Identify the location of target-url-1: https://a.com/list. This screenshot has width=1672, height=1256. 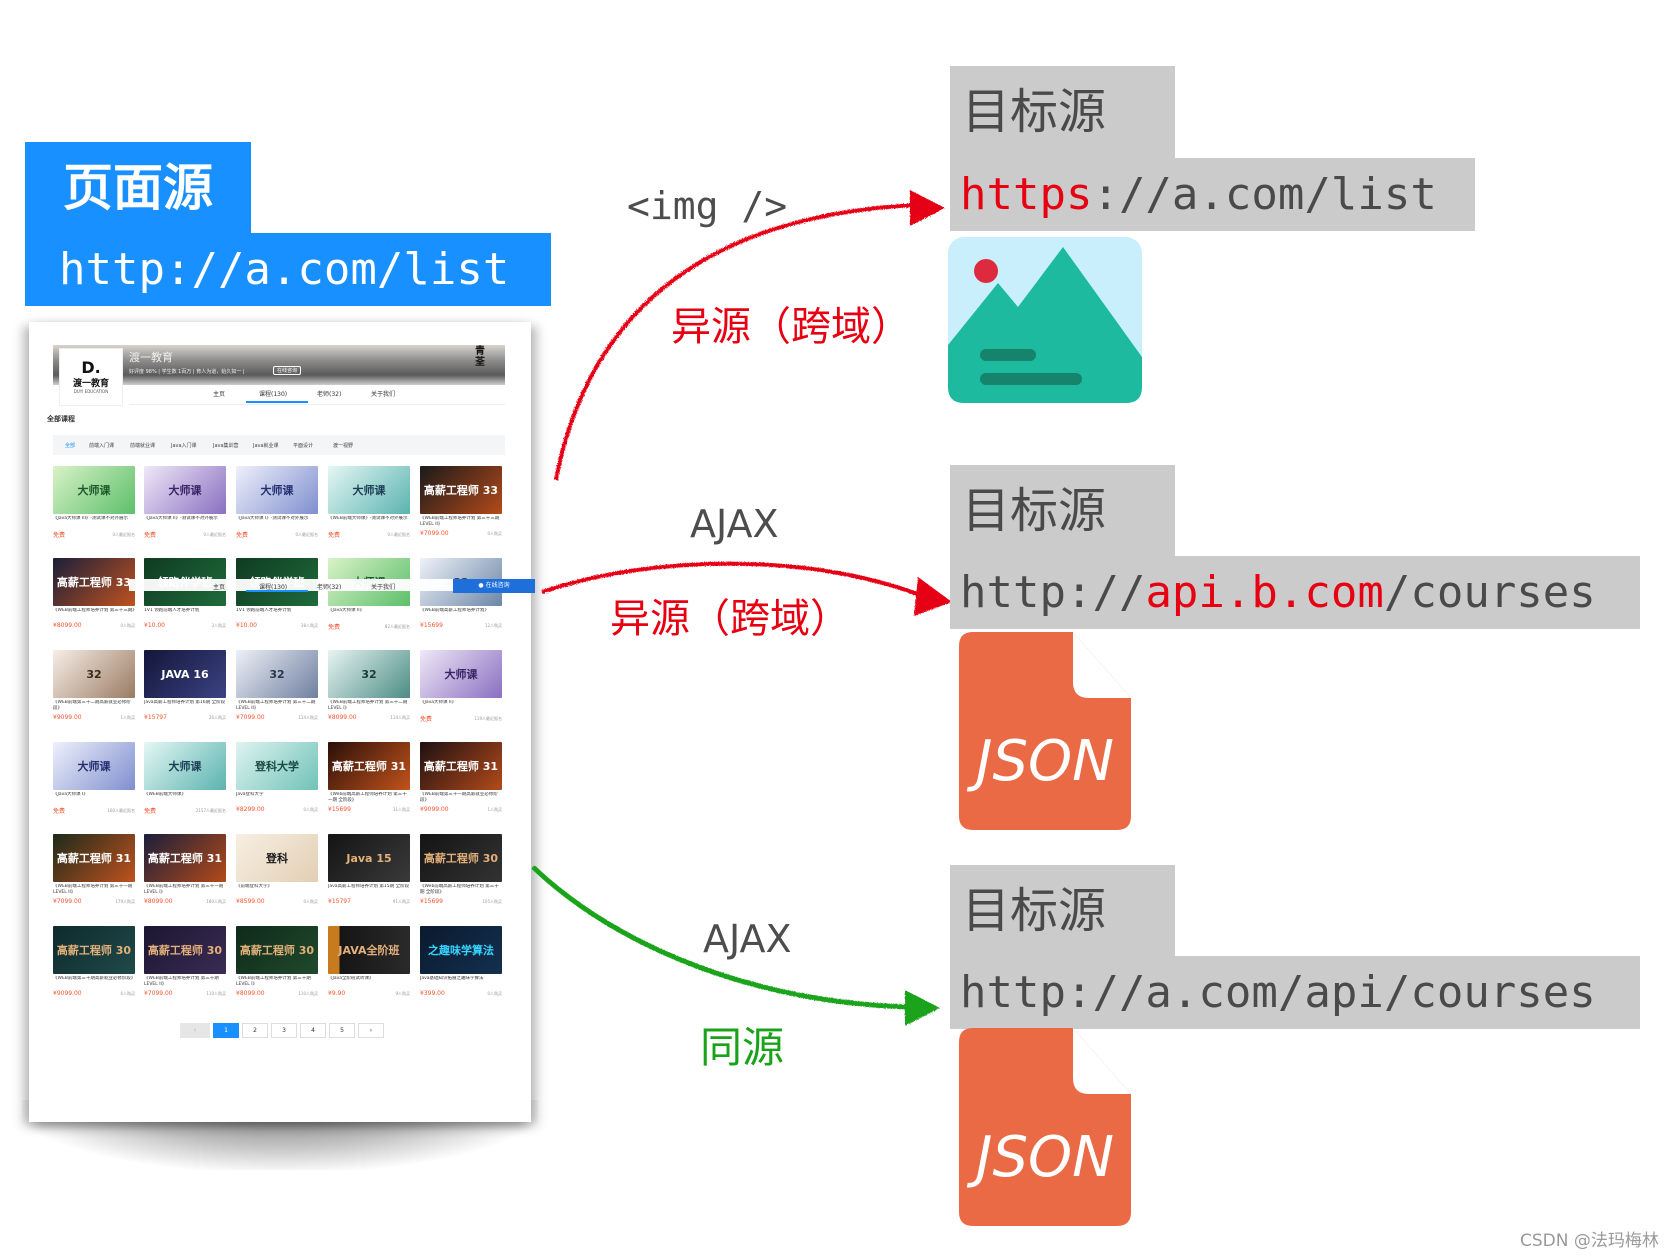
(1212, 194).